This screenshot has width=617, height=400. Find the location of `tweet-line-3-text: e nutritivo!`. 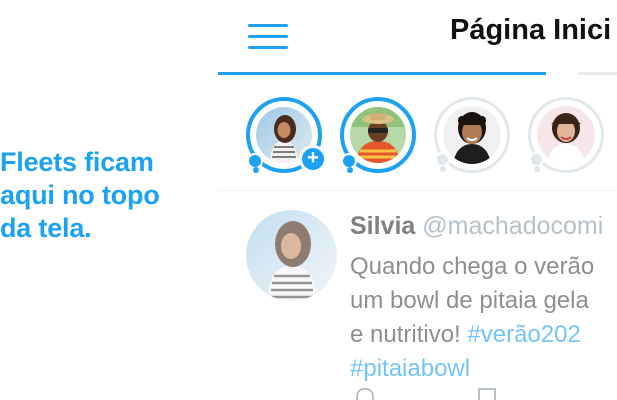

tweet-line-3-text: e nutritivo! is located at coordinates (409, 334).